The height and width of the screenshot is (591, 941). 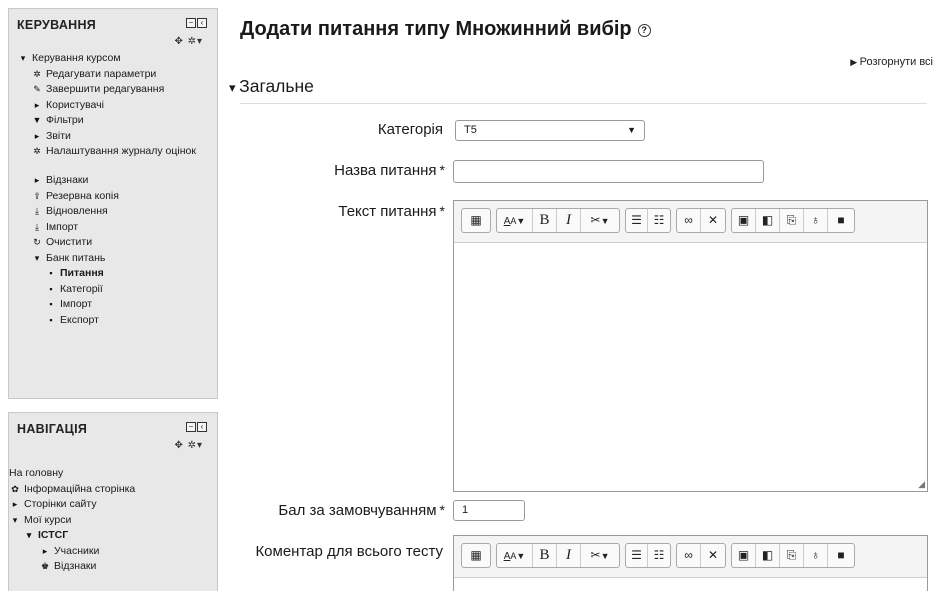 What do you see at coordinates (113, 521) in the screenshot?
I see `nav-item-my-courses: ▾ Мої курси` at bounding box center [113, 521].